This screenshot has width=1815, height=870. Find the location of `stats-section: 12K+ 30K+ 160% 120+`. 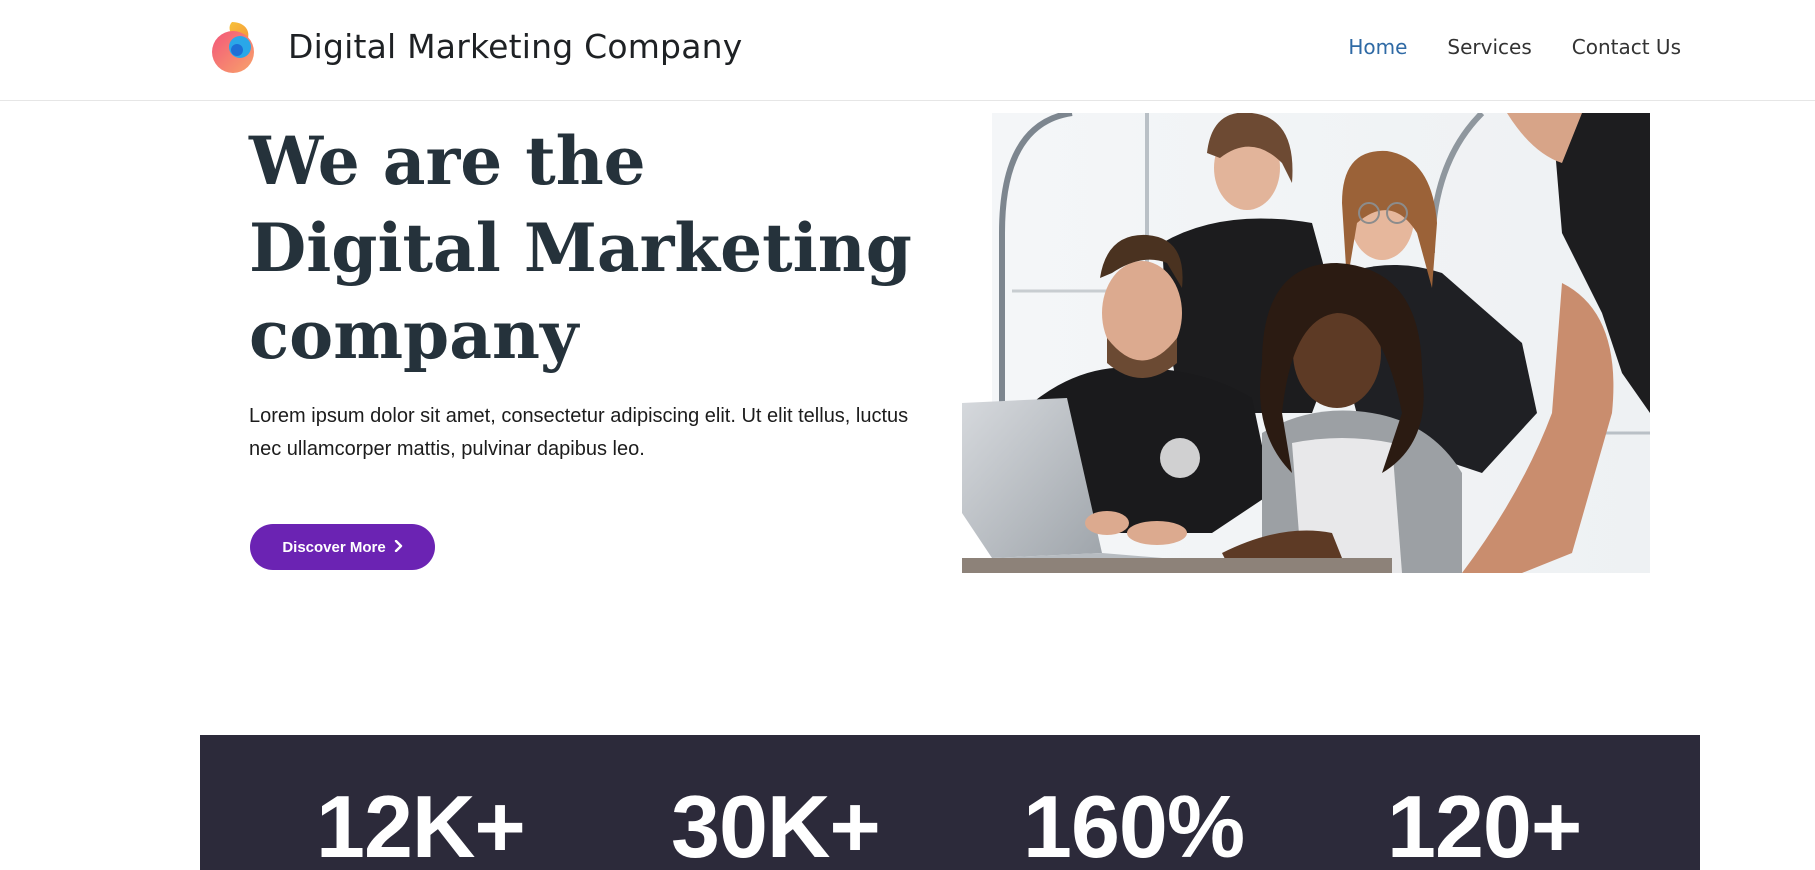

stats-section: 12K+ 30K+ 160% 120+ is located at coordinates (950, 802).